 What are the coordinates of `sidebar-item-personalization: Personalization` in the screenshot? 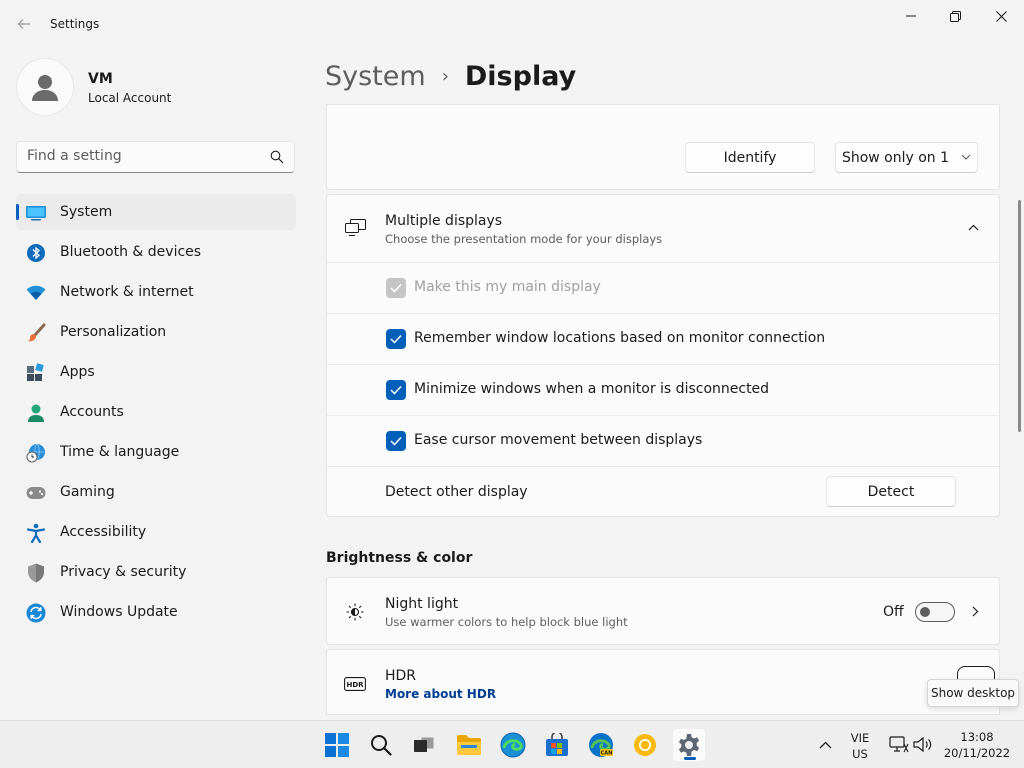 It's located at (156, 332).